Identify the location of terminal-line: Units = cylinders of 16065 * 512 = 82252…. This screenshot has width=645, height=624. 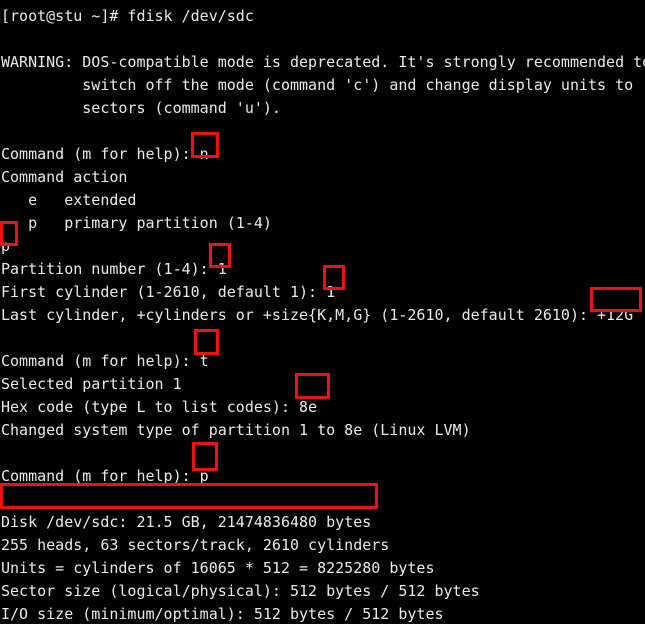
(218, 568).